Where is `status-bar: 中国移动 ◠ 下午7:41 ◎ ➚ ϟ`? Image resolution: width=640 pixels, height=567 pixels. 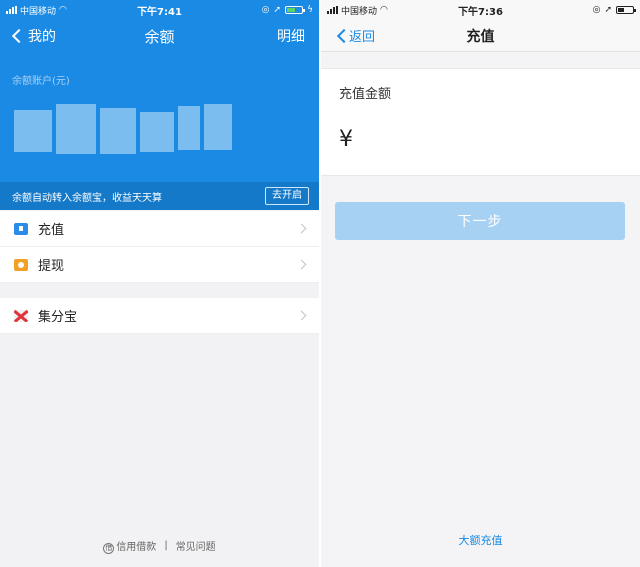 status-bar: 中国移动 ◠ 下午7:41 ◎ ➚ ϟ is located at coordinates (159, 10).